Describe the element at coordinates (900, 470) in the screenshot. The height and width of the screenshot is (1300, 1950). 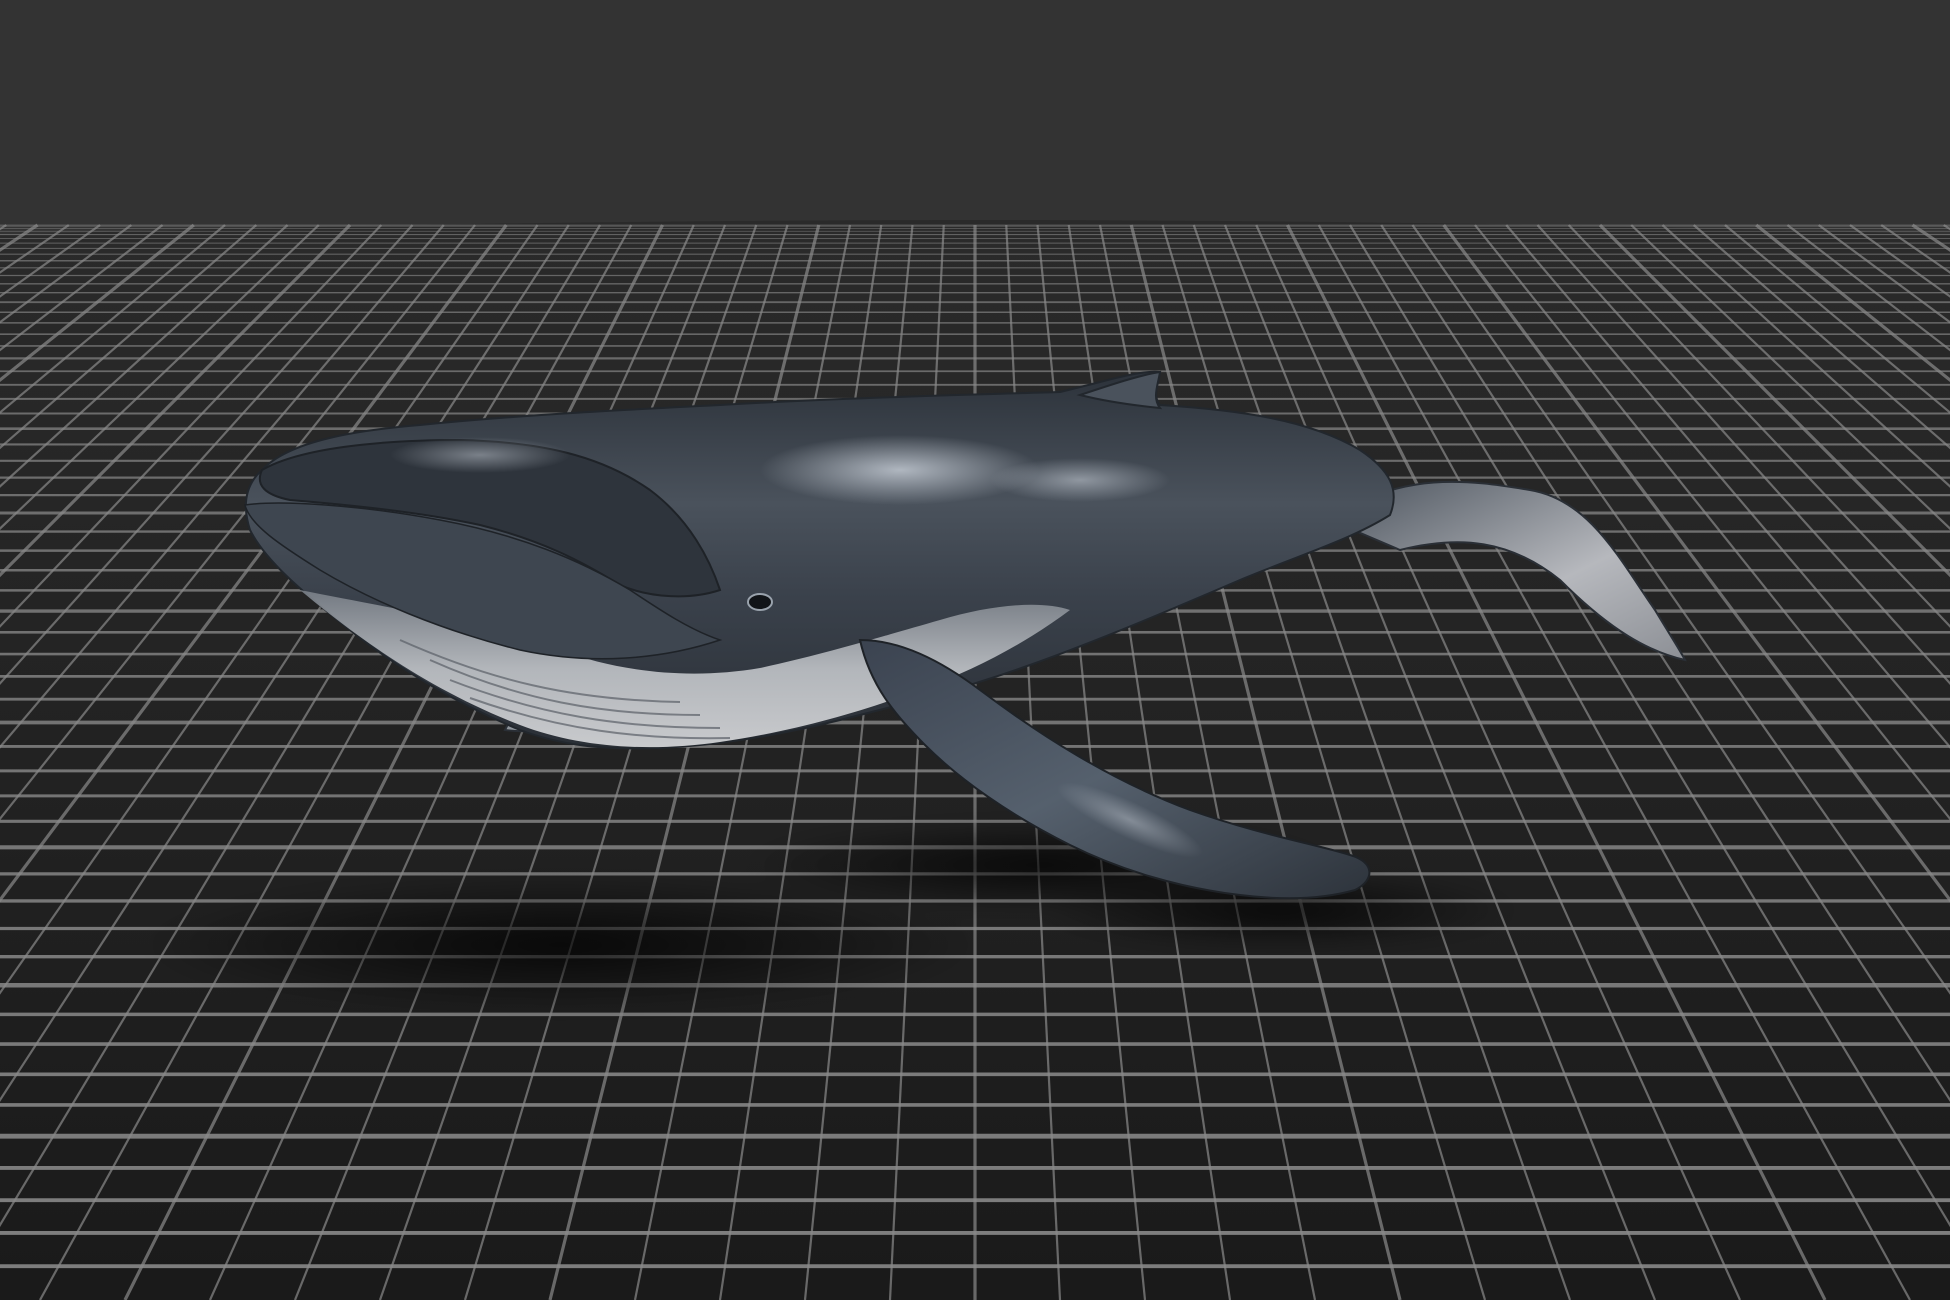
I see `body-highlight` at that location.